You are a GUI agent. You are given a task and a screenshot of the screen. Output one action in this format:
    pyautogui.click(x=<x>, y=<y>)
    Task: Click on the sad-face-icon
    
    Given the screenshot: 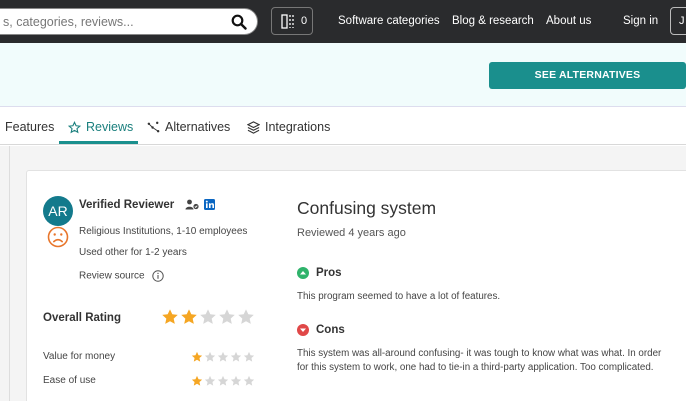 What is the action you would take?
    pyautogui.click(x=58, y=237)
    